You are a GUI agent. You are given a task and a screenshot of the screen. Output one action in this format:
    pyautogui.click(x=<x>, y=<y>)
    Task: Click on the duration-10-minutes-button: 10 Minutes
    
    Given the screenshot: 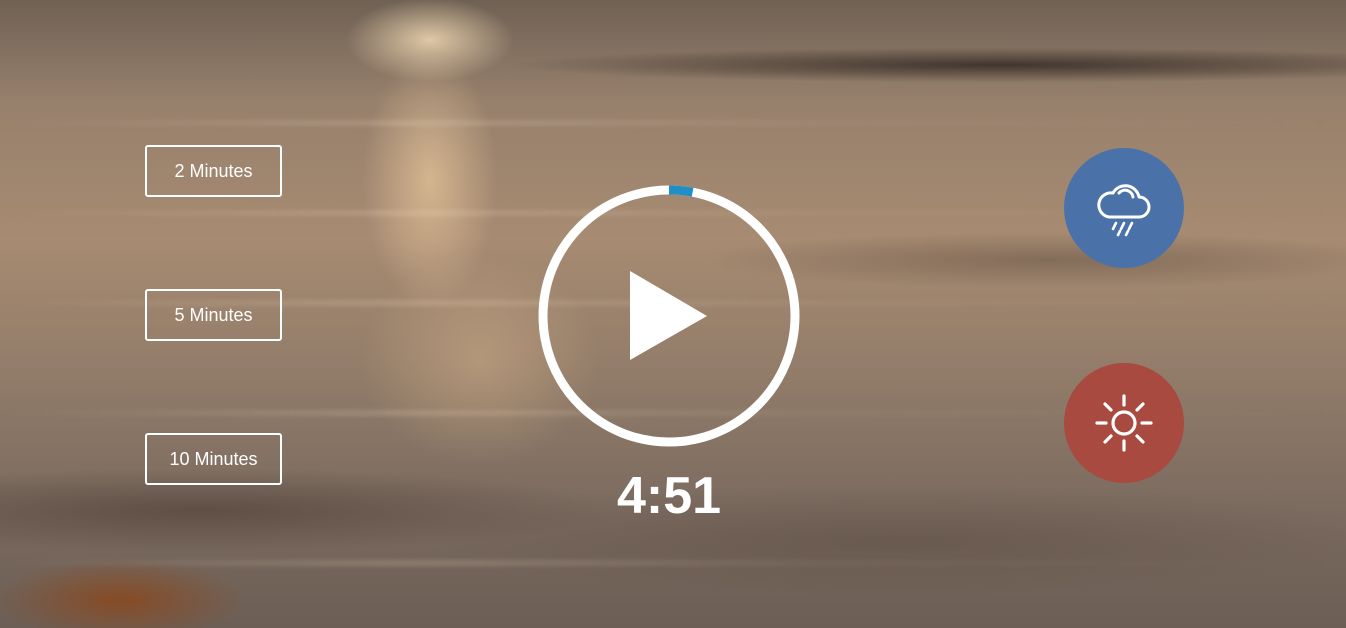 What is the action you would take?
    pyautogui.click(x=213, y=459)
    